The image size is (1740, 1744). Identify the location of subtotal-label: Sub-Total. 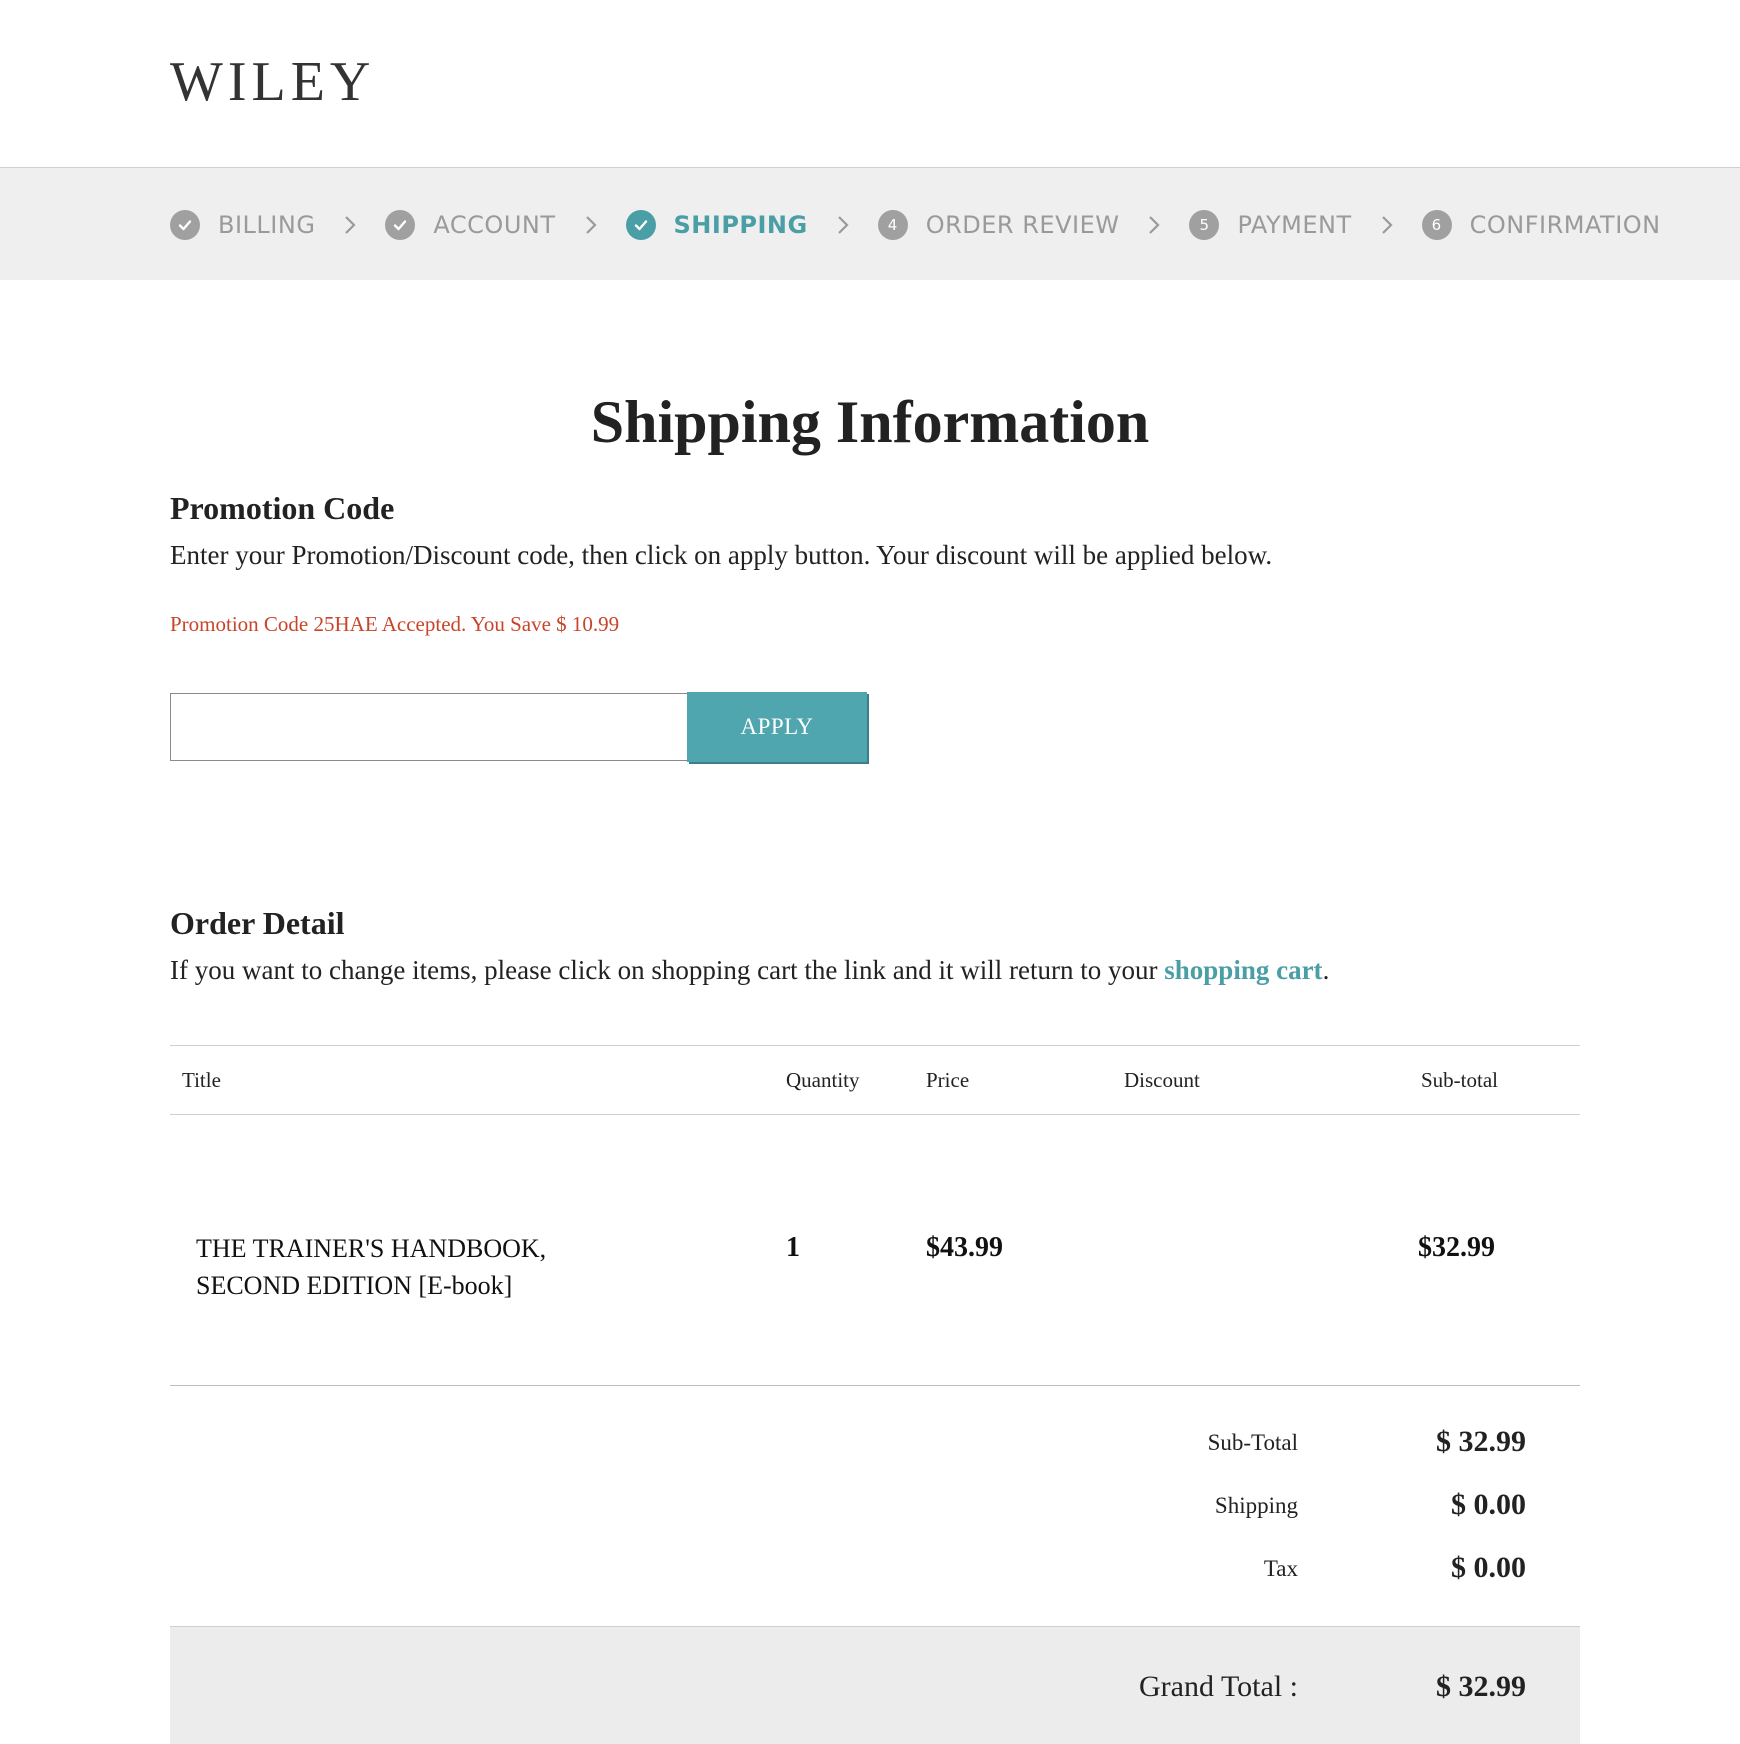
(1252, 1442).